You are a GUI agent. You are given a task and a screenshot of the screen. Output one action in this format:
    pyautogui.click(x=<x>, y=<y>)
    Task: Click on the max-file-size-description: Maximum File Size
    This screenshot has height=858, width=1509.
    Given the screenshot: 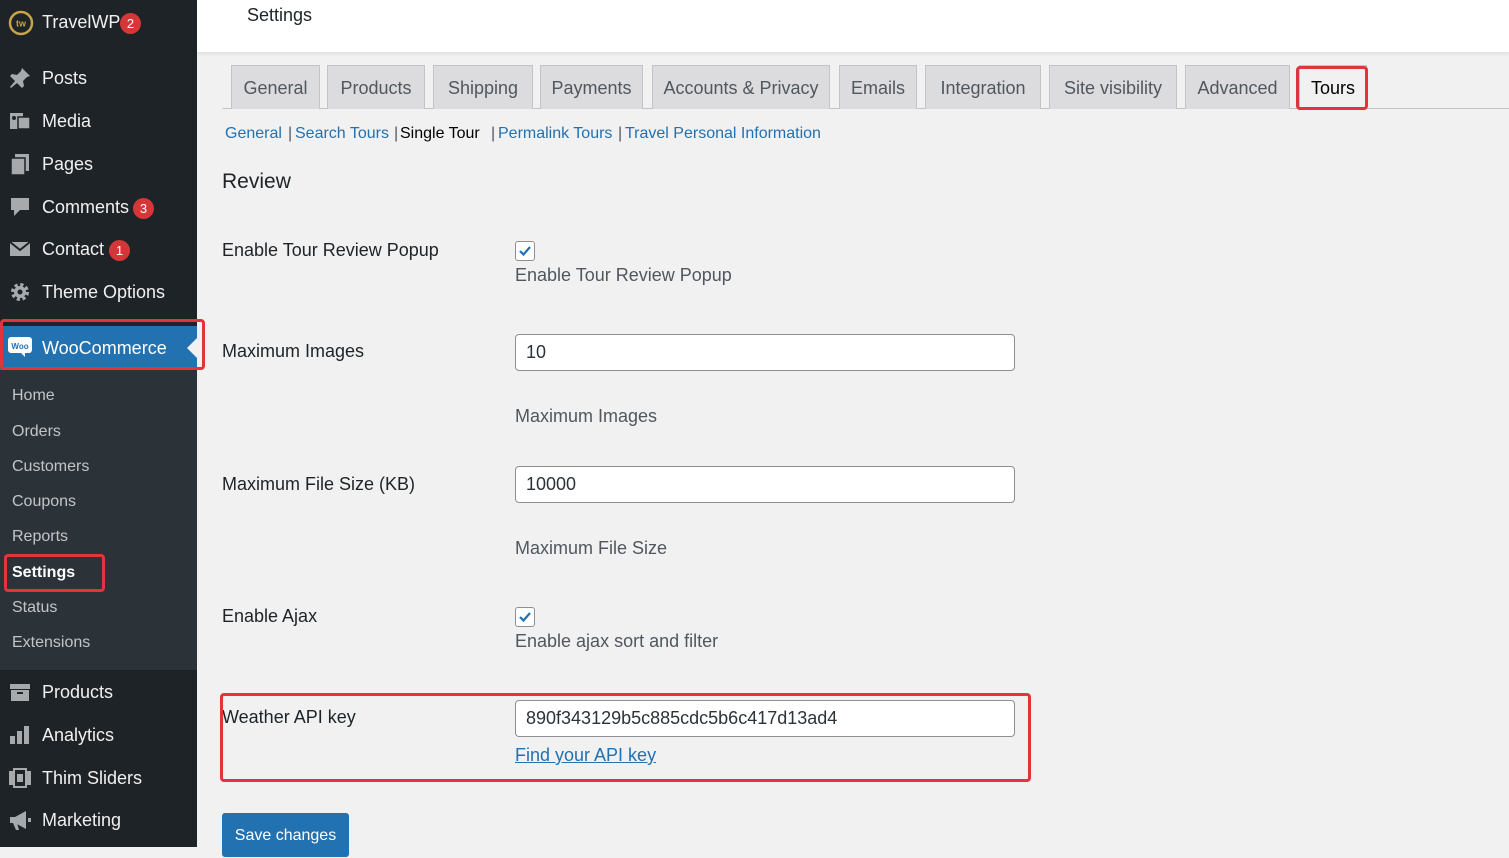 What is the action you would take?
    pyautogui.click(x=591, y=548)
    